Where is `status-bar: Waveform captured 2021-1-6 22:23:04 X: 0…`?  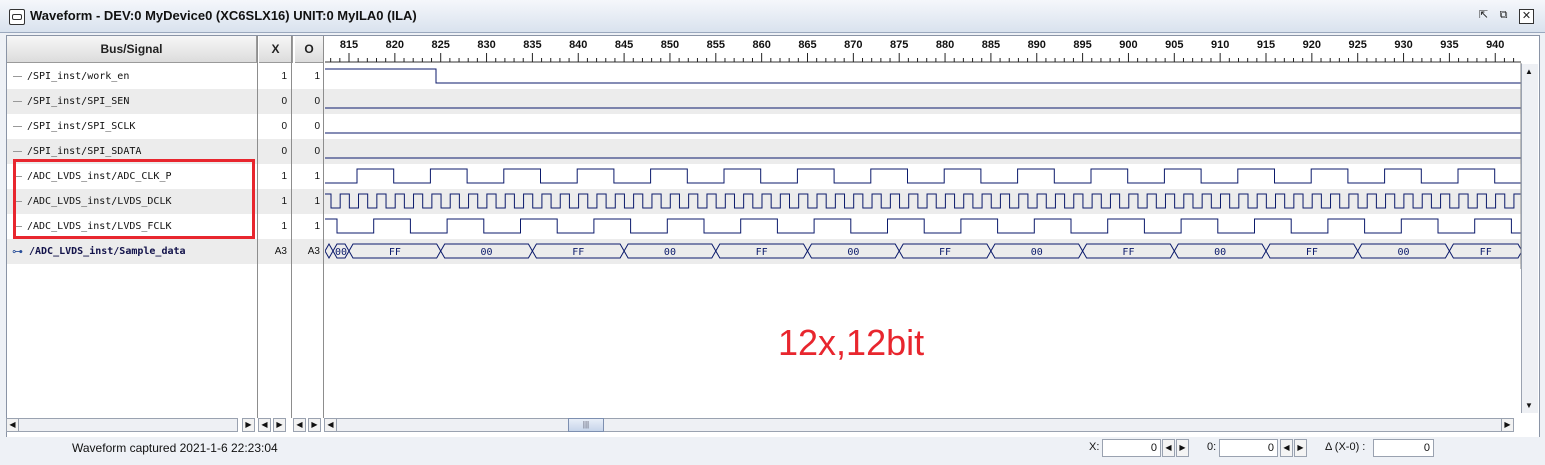 status-bar: Waveform captured 2021-1-6 22:23:04 X: 0… is located at coordinates (772, 451).